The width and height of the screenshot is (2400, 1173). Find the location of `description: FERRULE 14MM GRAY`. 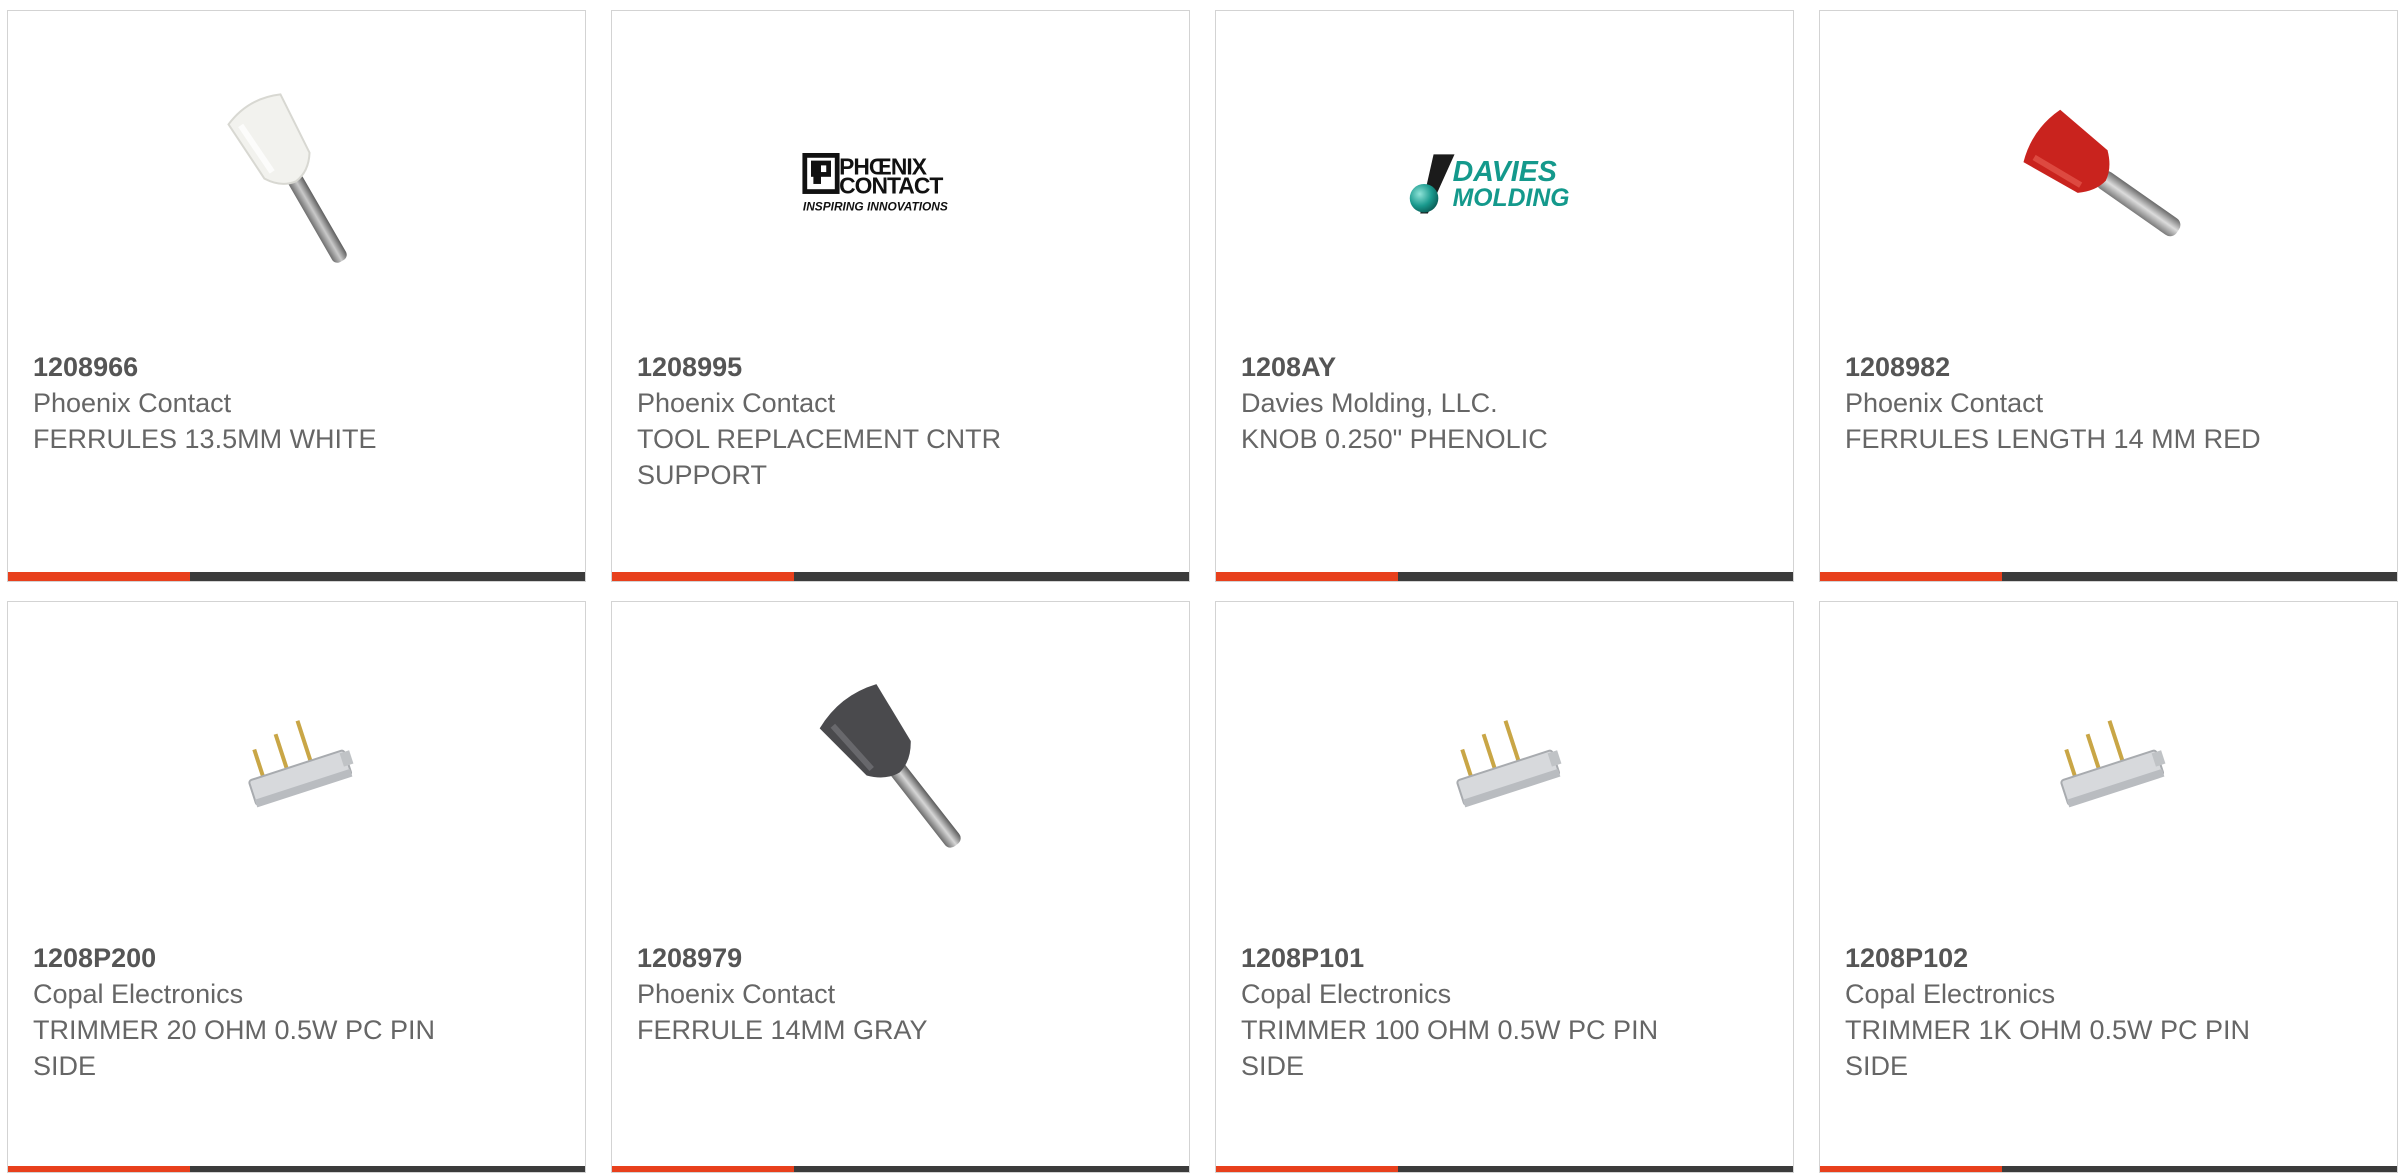

description: FERRULE 14MM GRAY is located at coordinates (782, 1030).